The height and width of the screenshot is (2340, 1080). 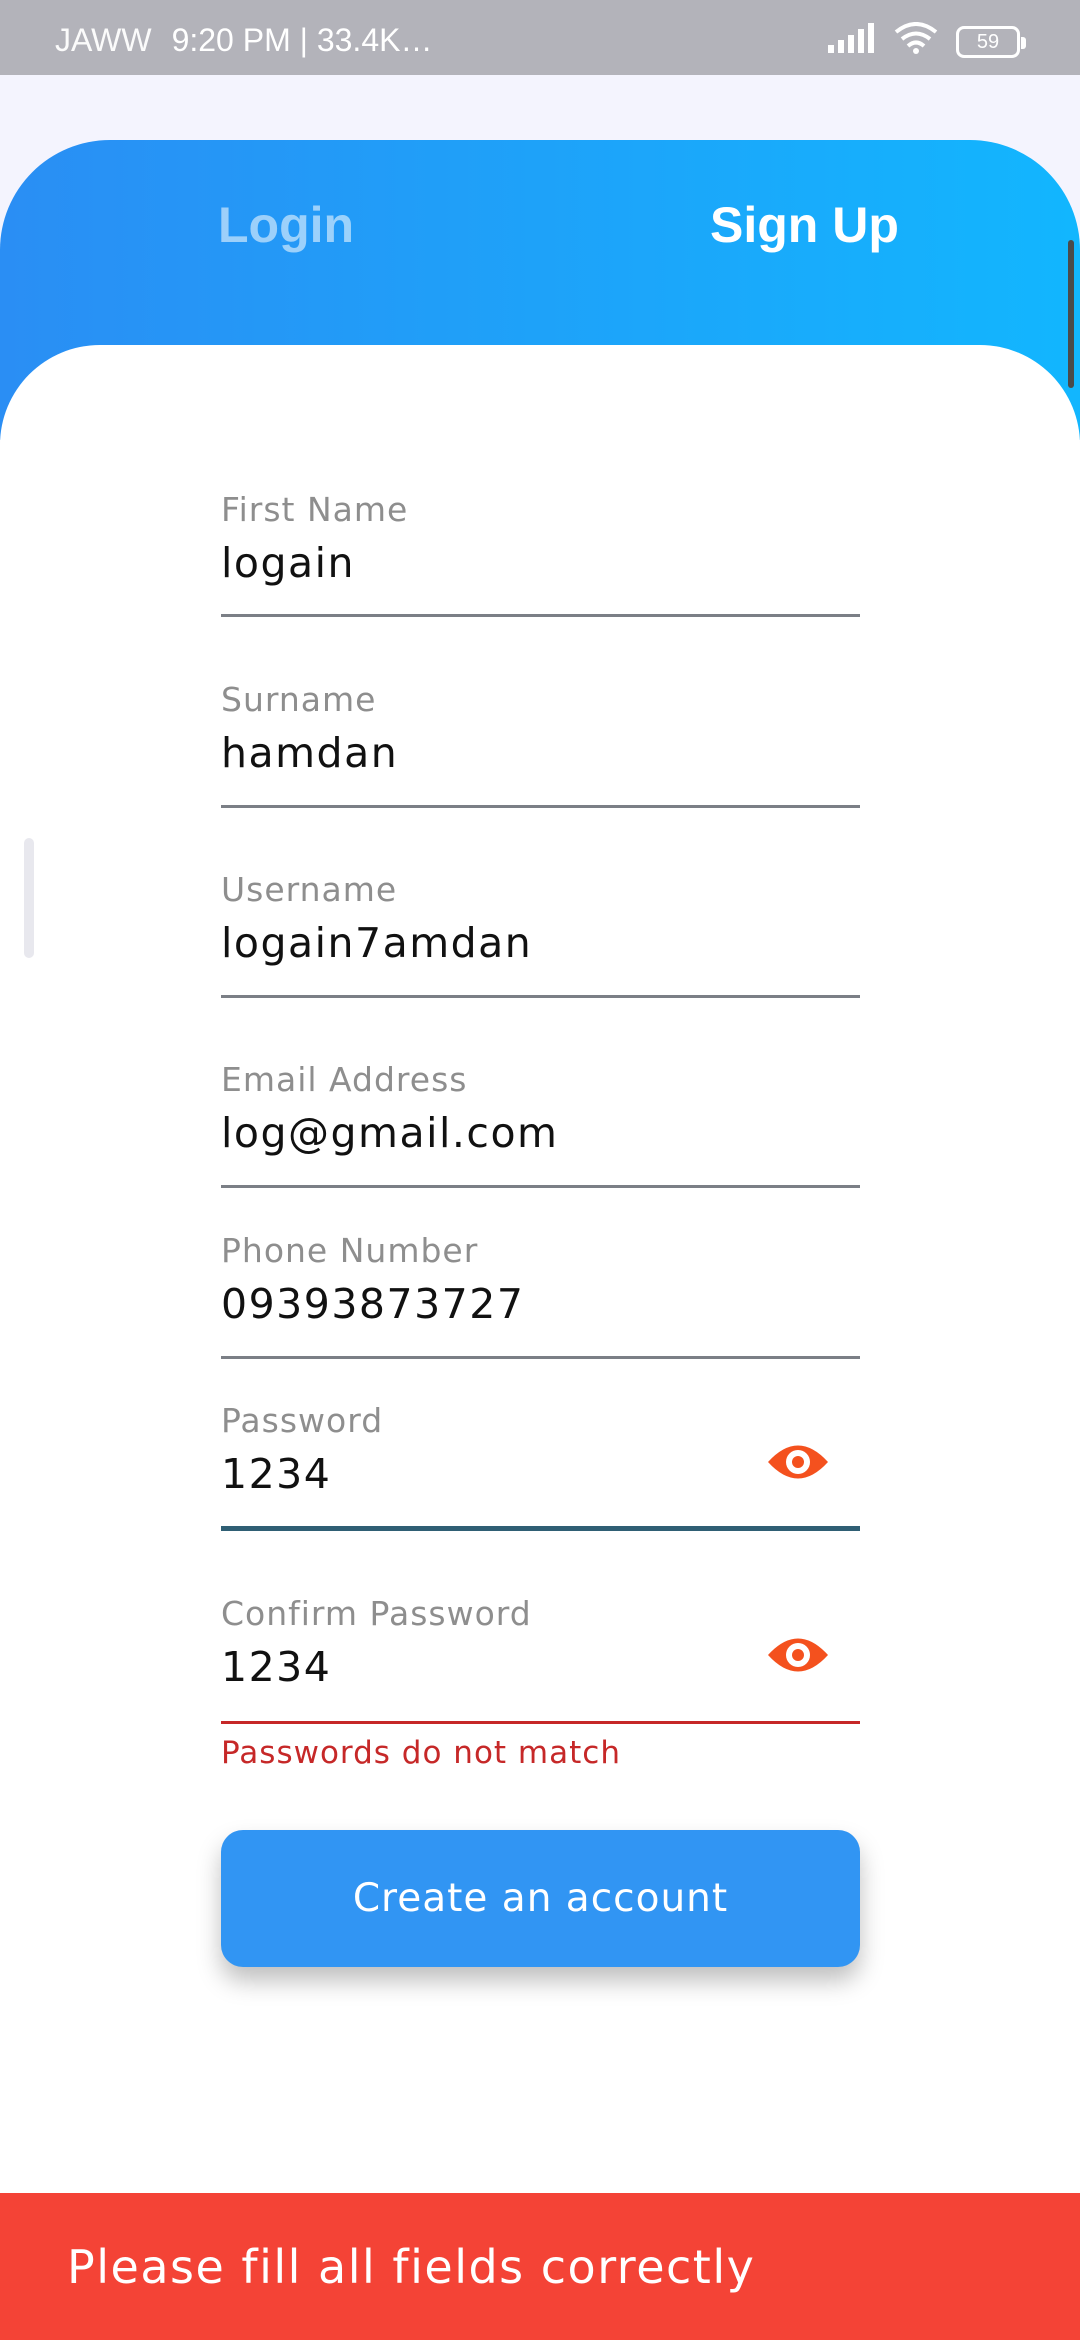 I want to click on phone-field: Phone Number 09393873727, so click(x=540, y=1295).